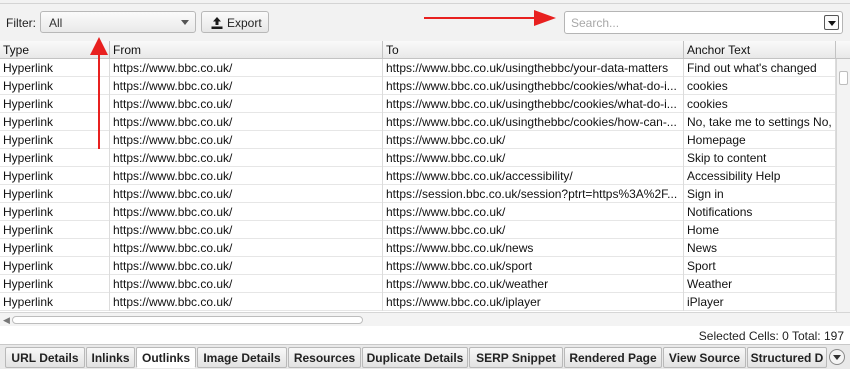  Describe the element at coordinates (760, 302) in the screenshot. I see `cell-anchor-text: iPlayer` at that location.